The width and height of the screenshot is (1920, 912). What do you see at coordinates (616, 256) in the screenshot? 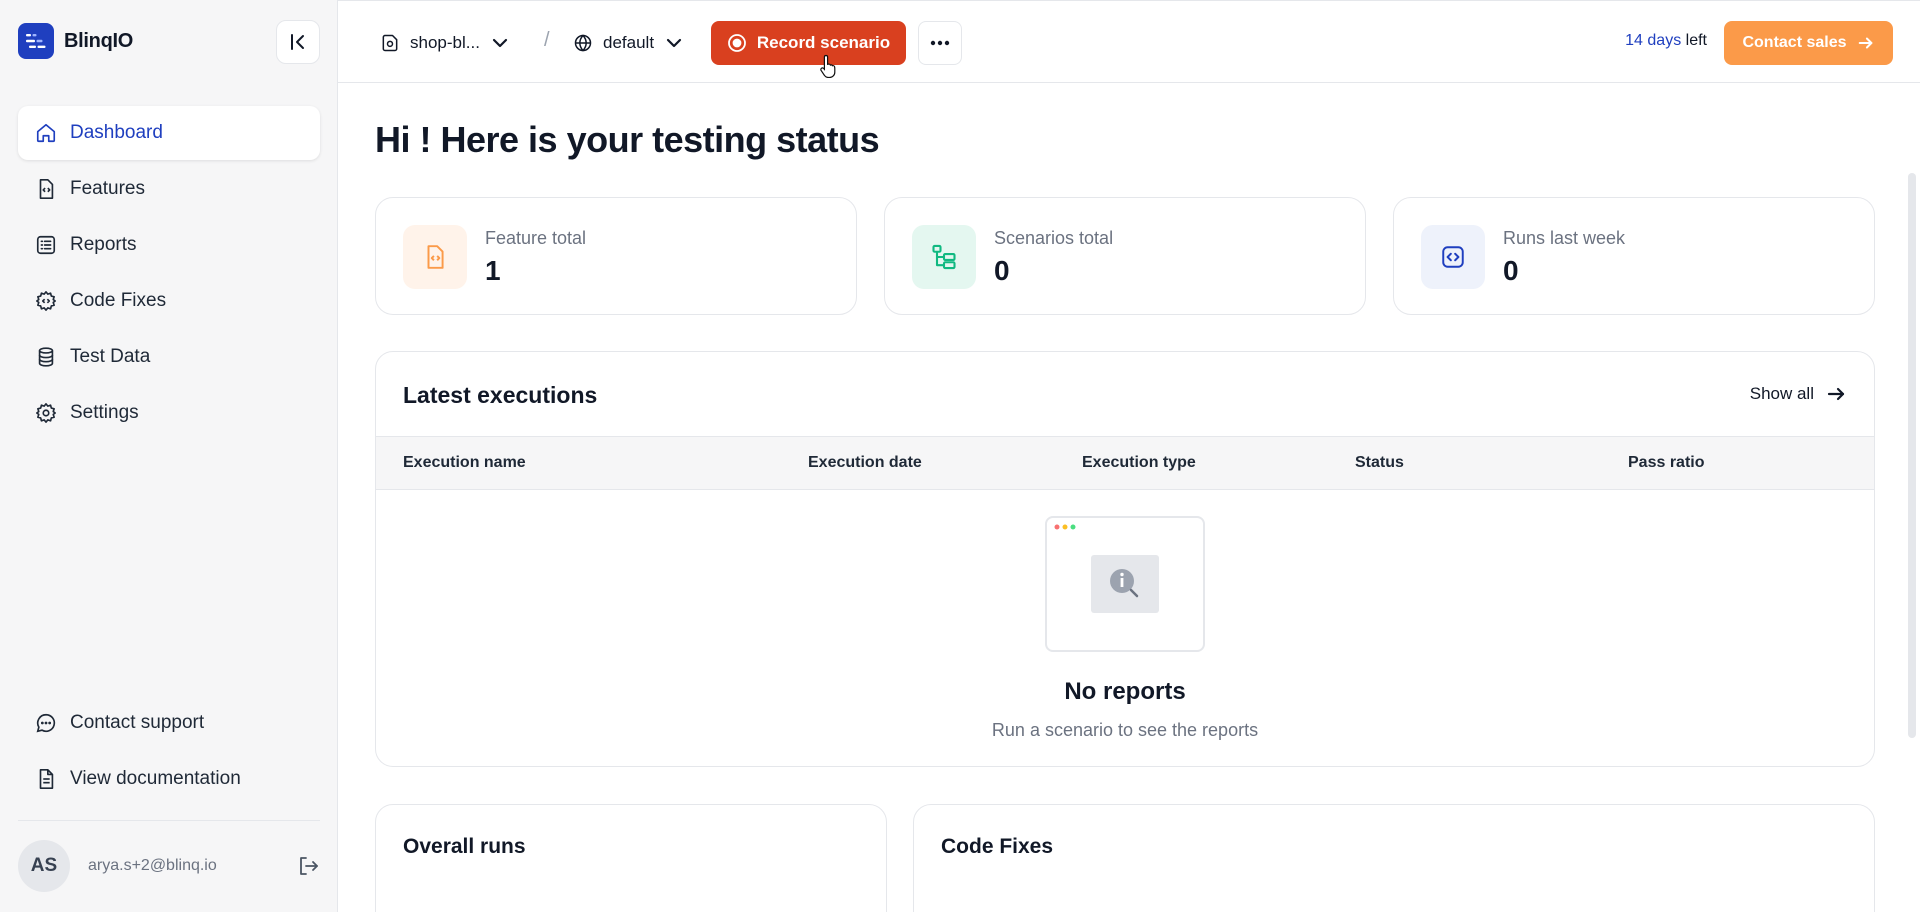
I see `stat-card-feature-total: Feature total 1` at bounding box center [616, 256].